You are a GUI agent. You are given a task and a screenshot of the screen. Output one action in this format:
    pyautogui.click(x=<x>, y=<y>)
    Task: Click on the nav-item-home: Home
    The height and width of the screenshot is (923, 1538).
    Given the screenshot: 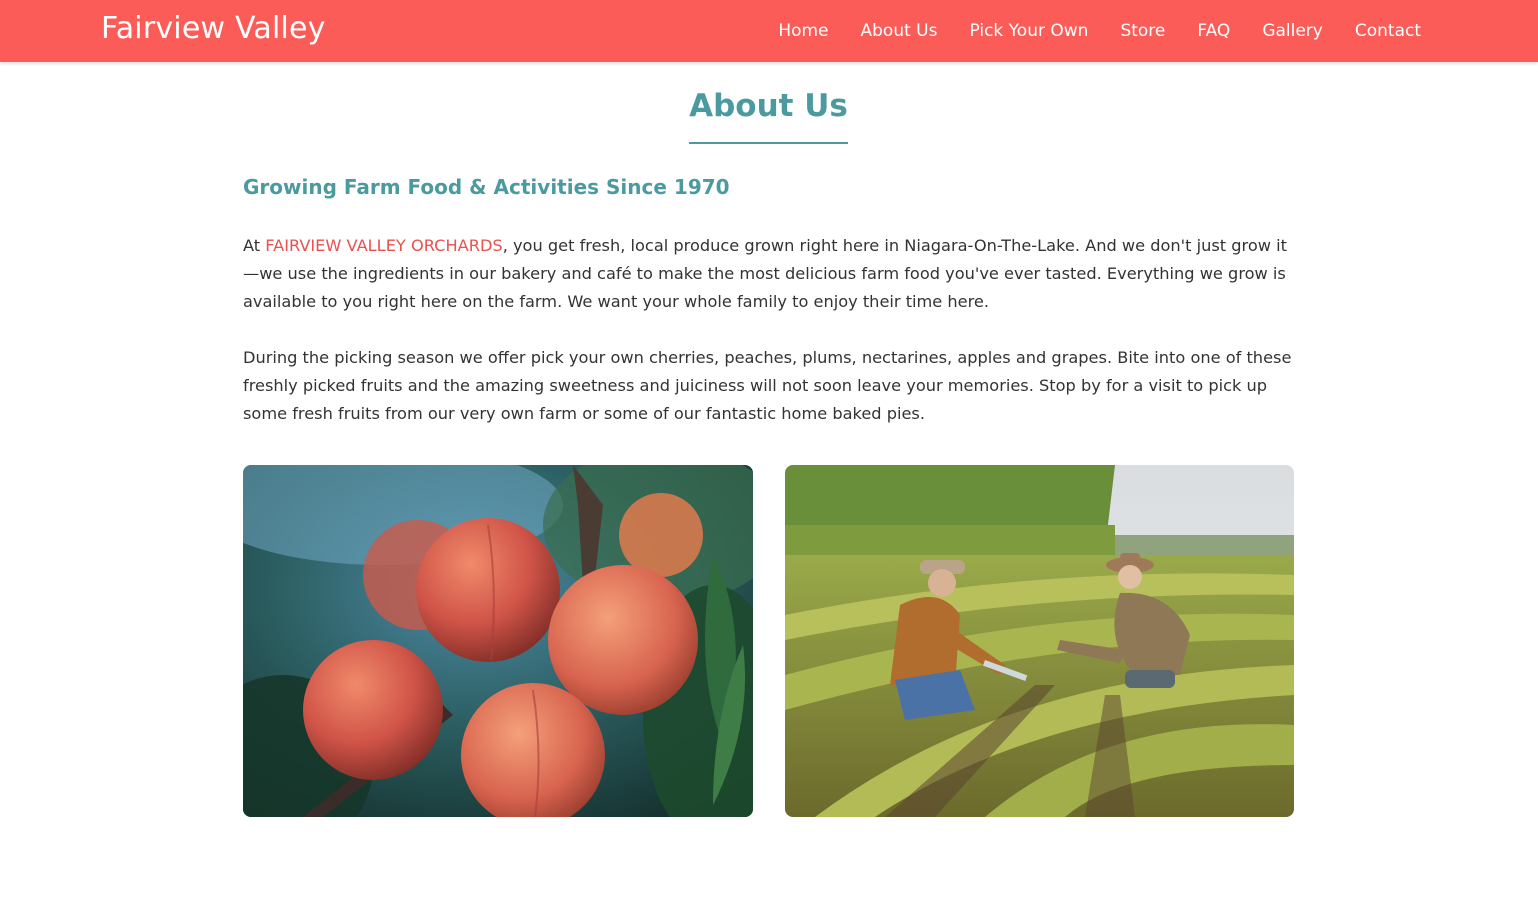 What is the action you would take?
    pyautogui.click(x=803, y=31)
    